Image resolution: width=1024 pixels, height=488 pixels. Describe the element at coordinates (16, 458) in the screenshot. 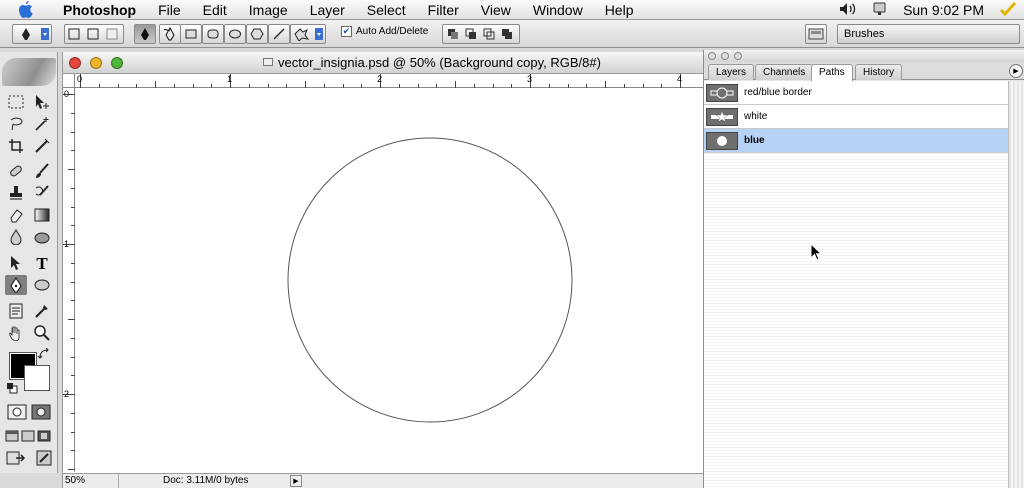

I see `jump-to-imageready-icon` at that location.